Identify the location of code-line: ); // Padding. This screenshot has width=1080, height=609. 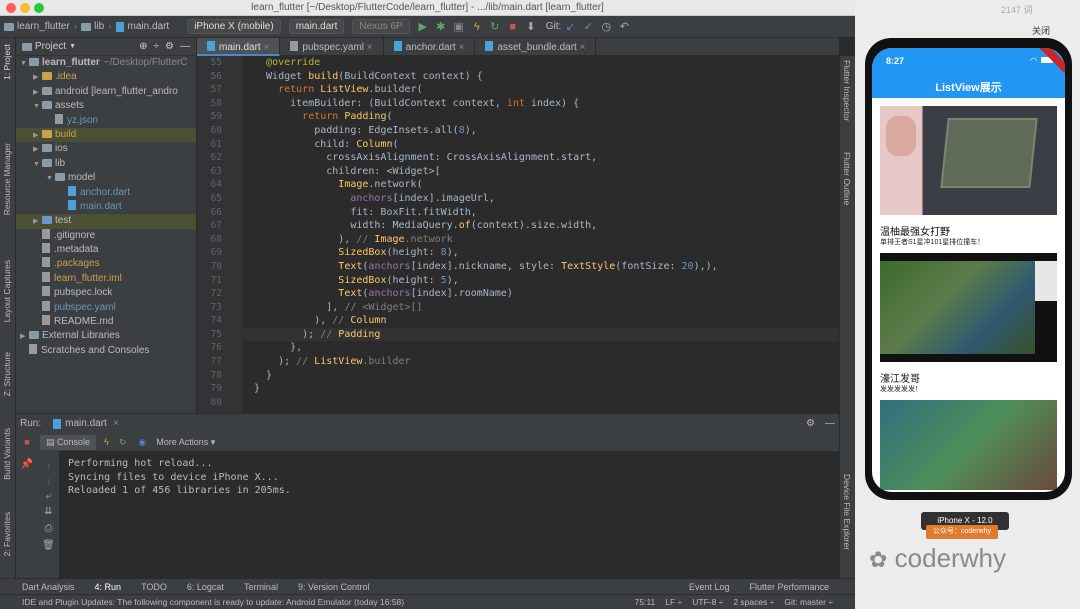
(540, 334).